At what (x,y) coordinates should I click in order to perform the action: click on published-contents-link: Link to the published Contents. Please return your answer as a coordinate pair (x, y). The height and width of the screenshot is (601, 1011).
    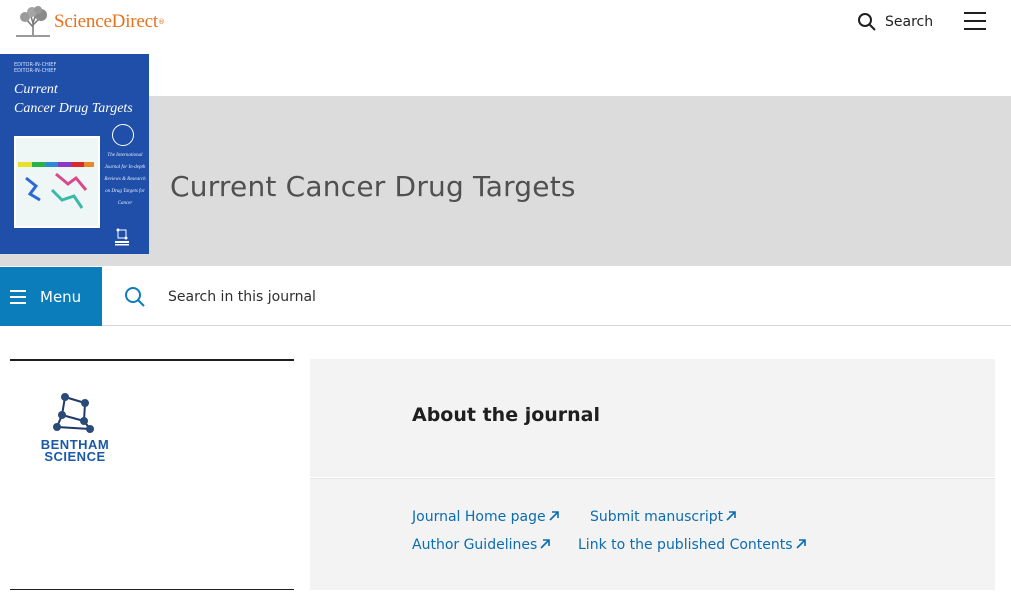
    Looking at the image, I should click on (692, 545).